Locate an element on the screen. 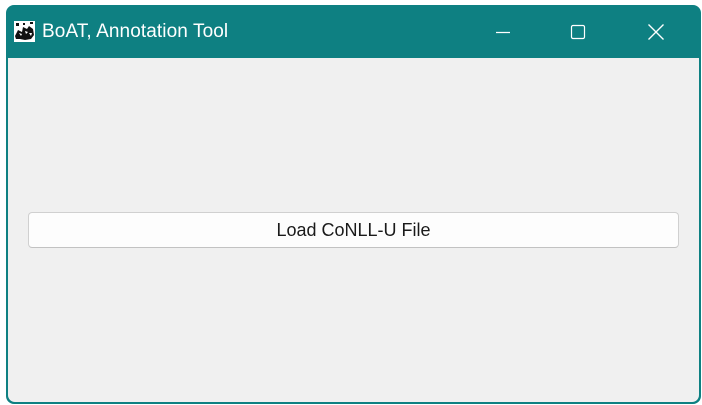  maximize-icon is located at coordinates (577, 31).